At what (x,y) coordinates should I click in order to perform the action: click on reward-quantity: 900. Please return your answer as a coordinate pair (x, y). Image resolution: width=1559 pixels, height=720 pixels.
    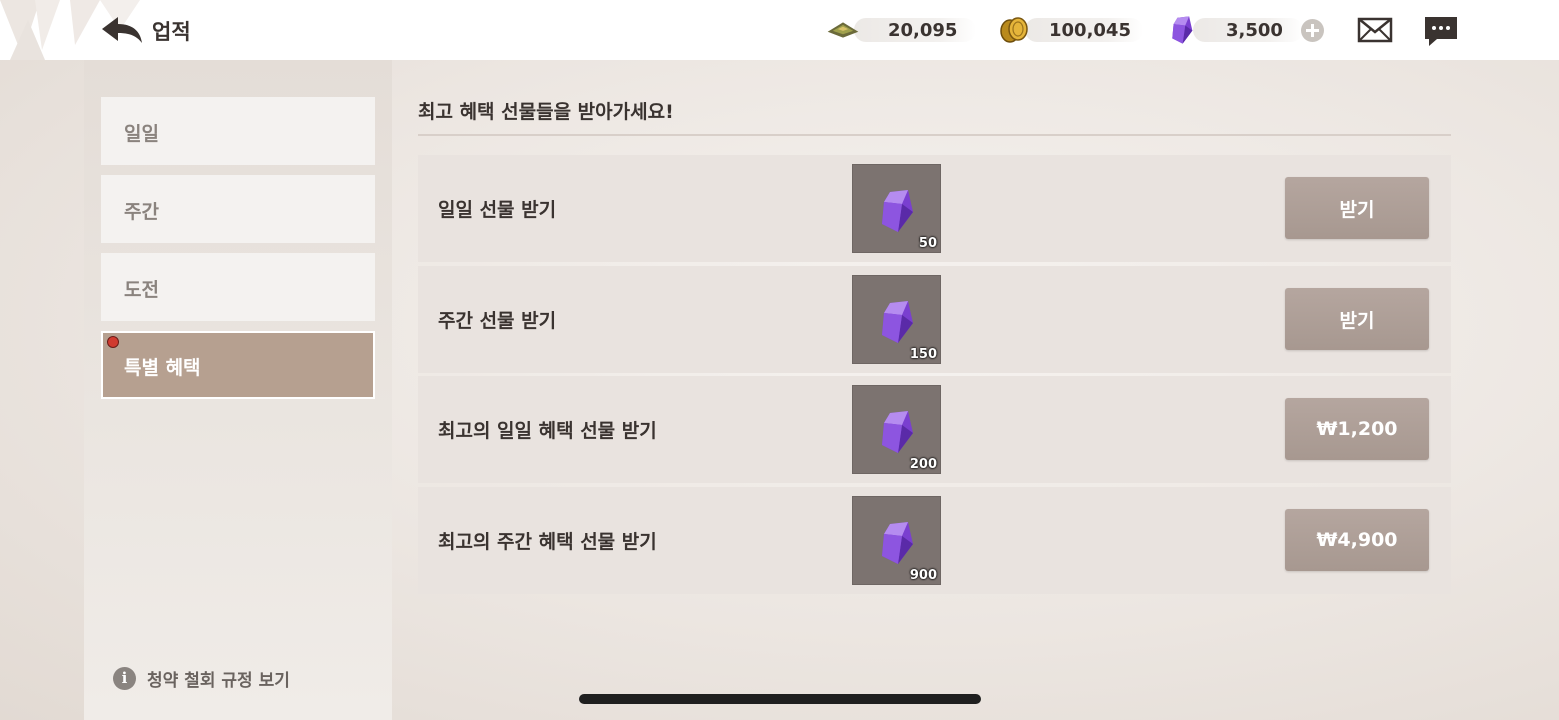
    Looking at the image, I should click on (923, 575).